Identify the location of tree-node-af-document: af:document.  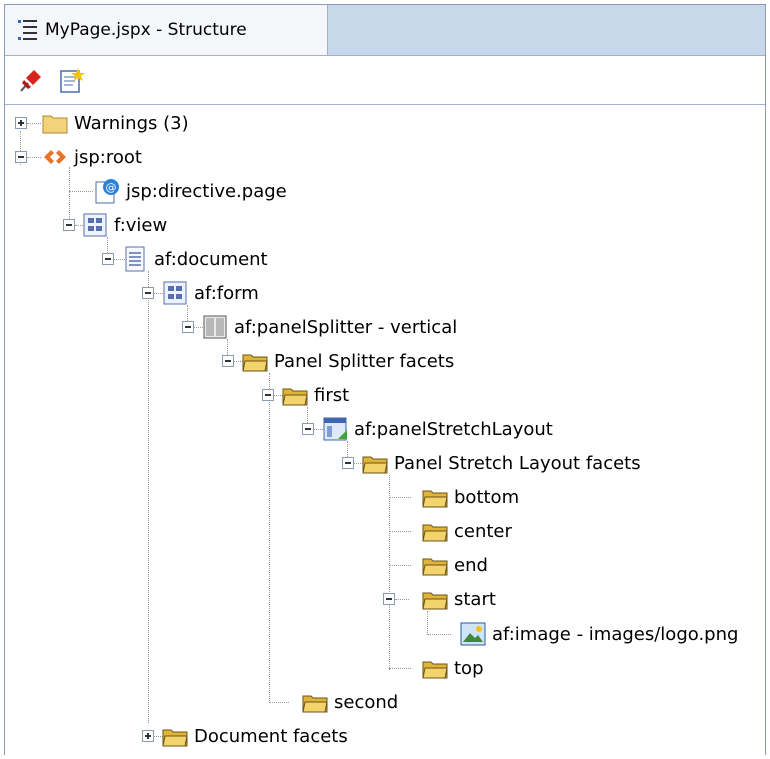
(194, 259).